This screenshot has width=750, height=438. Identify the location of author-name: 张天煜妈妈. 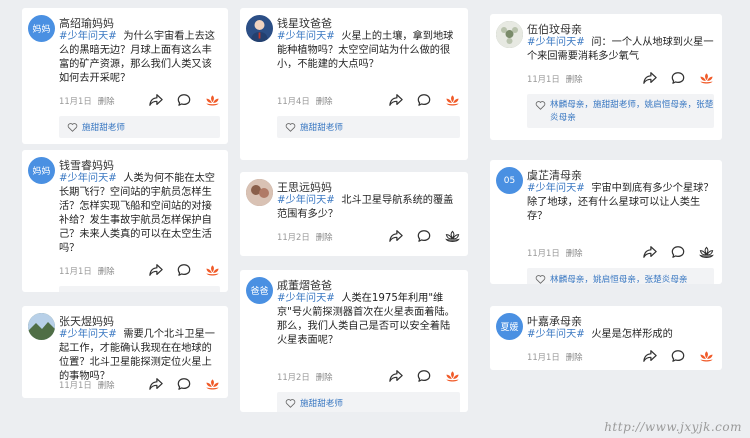
(86, 321).